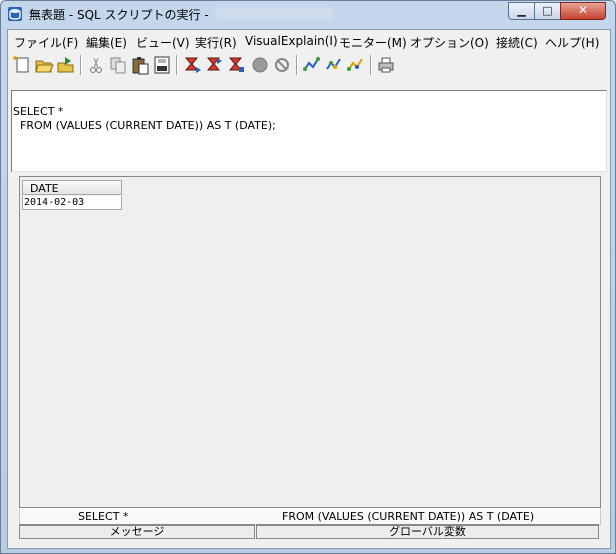  I want to click on maximize-button: □, so click(547, 11).